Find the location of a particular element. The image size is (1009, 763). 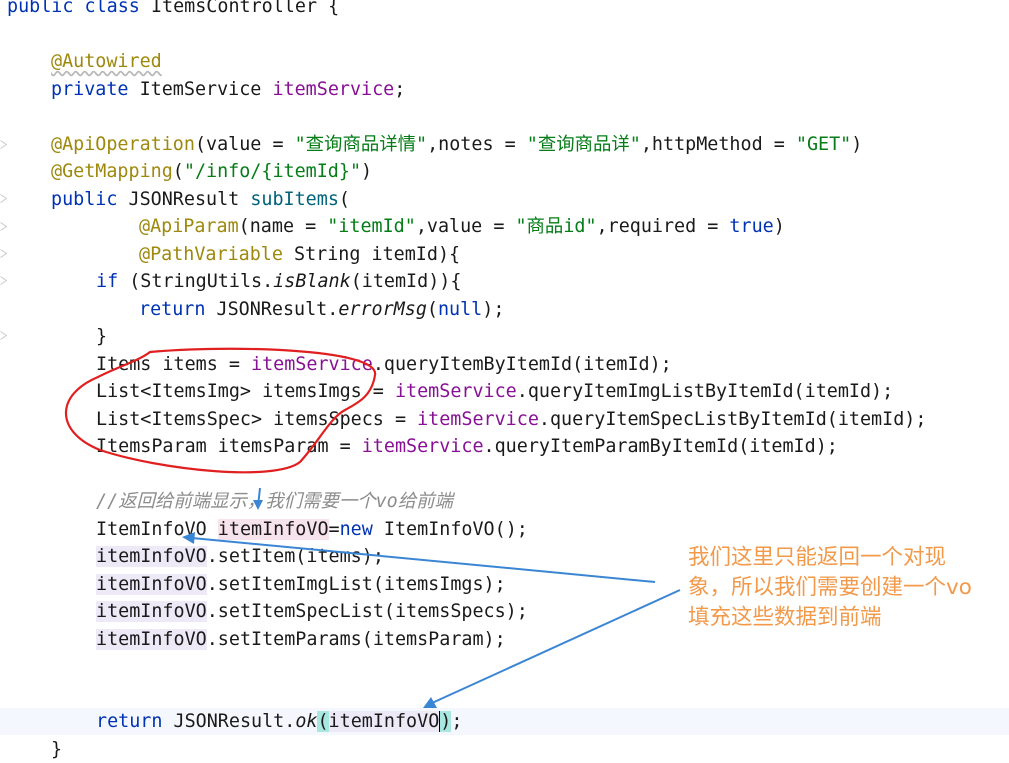

arrow-to-return is located at coordinates (556, 646).